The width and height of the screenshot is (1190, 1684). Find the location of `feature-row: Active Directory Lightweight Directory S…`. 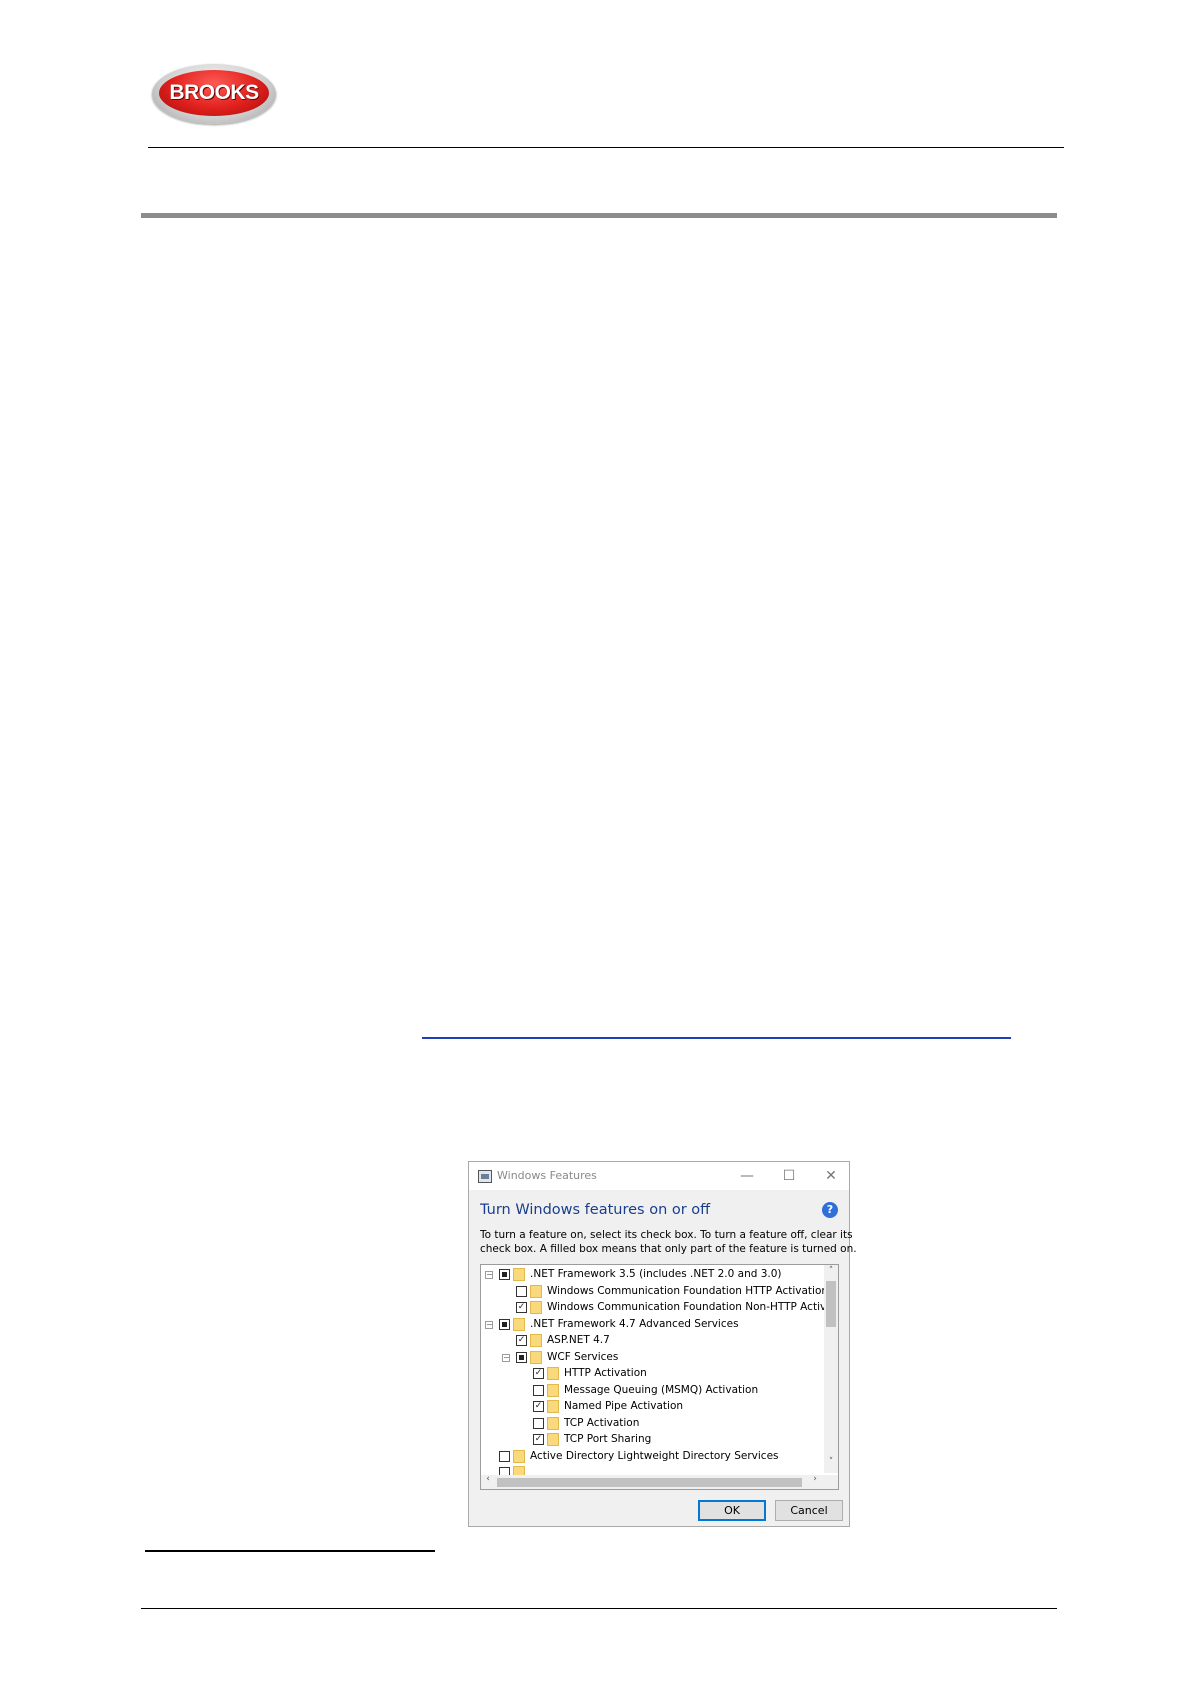

feature-row: Active Directory Lightweight Directory S… is located at coordinates (659, 1457).